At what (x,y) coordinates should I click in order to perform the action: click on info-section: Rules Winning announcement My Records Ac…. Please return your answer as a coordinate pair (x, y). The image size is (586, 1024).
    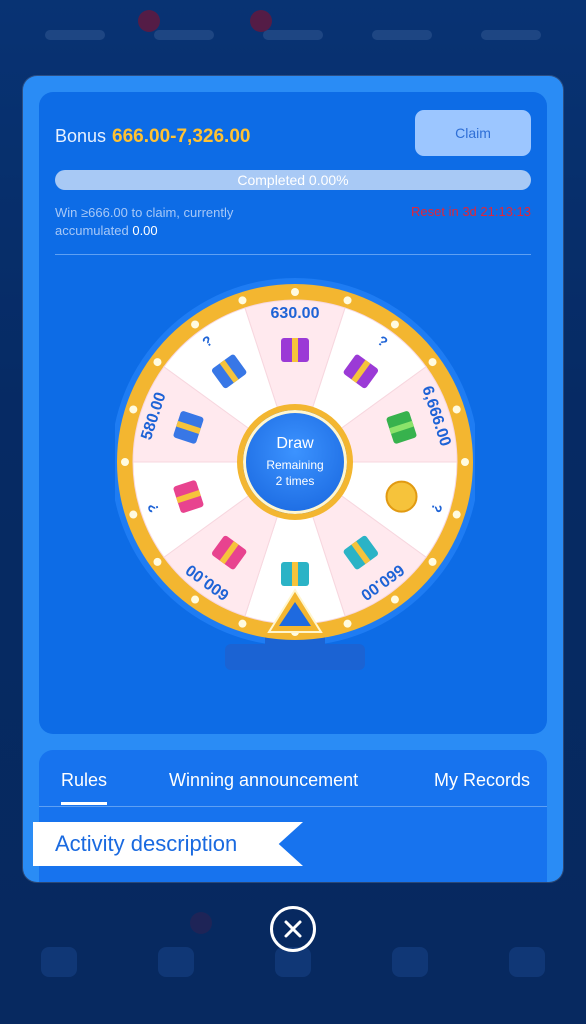
    Looking at the image, I should click on (290, 816).